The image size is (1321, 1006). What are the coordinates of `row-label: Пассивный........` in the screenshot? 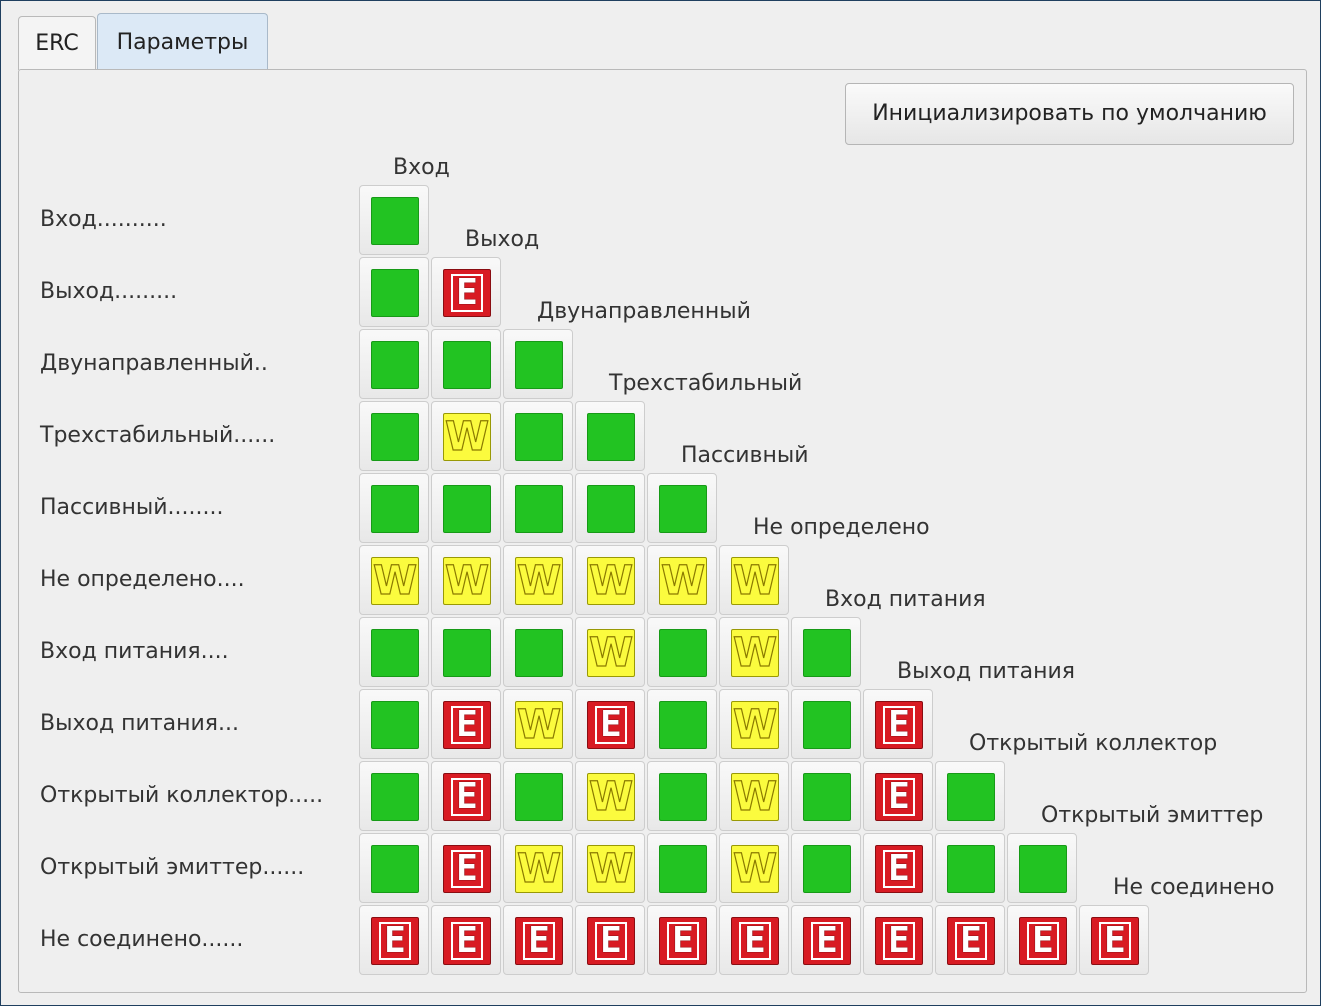 It's located at (132, 507).